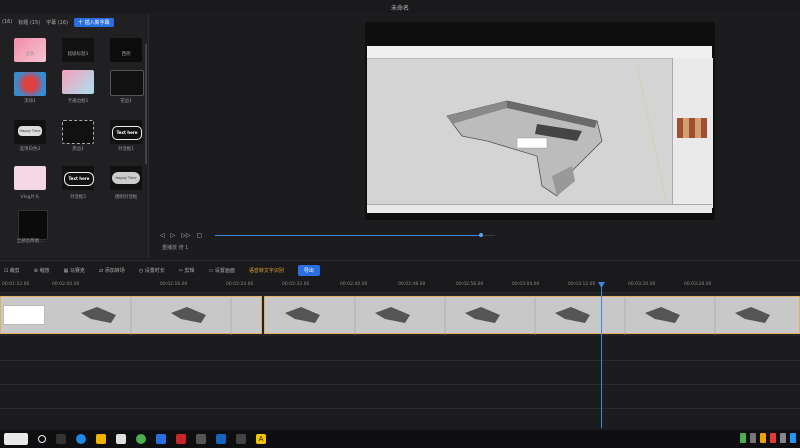 The image size is (800, 448). Describe the element at coordinates (354, 284) in the screenshot. I see `tick-label: 00:02:40.00` at that location.